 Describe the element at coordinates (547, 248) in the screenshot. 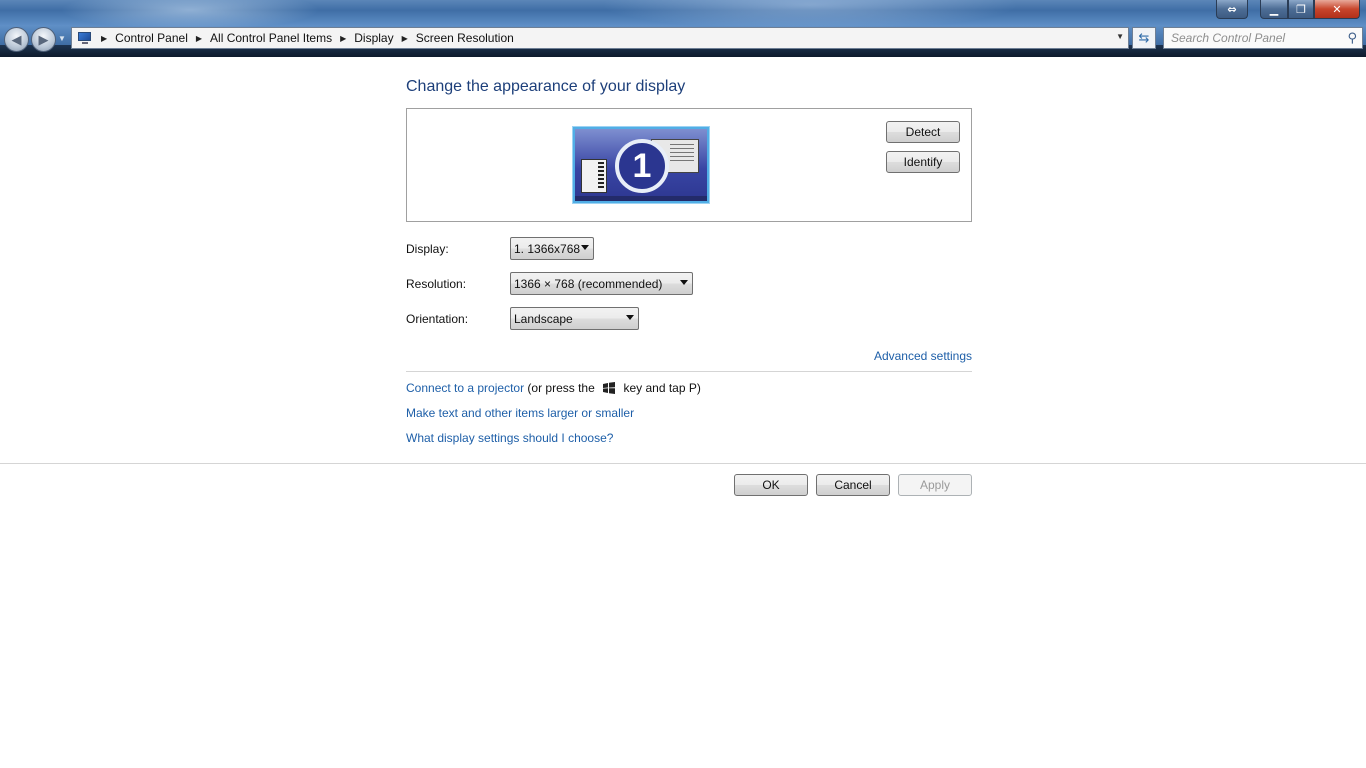

I see `display-select-value: 1. 1366x768` at that location.